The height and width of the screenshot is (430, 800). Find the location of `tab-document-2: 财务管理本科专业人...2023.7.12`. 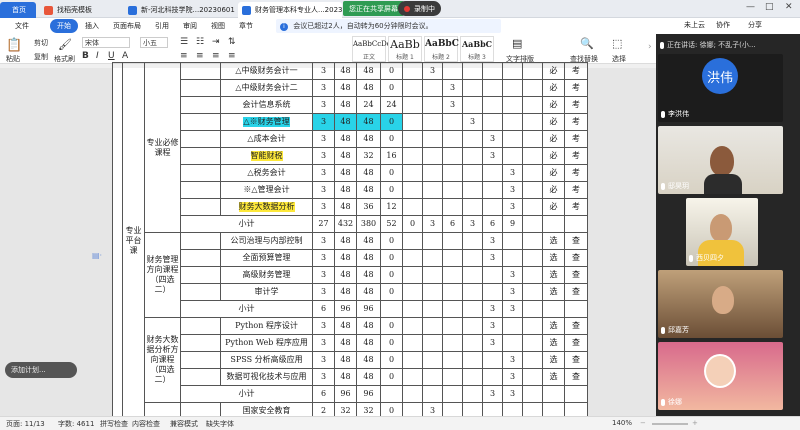

tab-document-2: 财务管理本科专业人...2023.7.12 is located at coordinates (290, 10).